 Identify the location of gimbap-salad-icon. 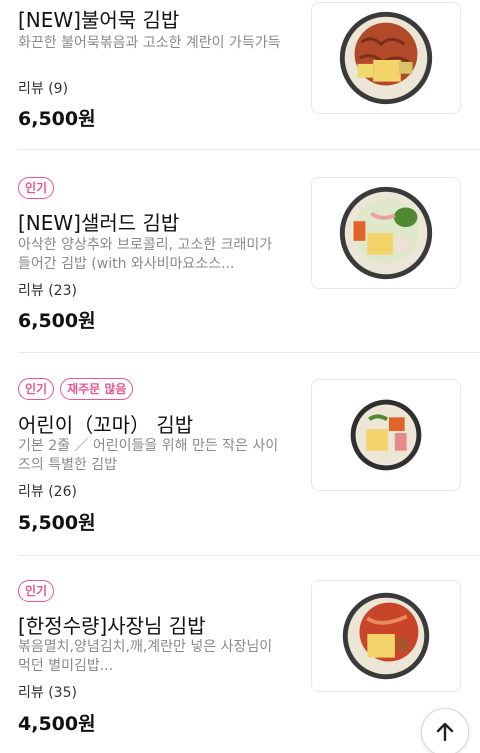
(386, 233).